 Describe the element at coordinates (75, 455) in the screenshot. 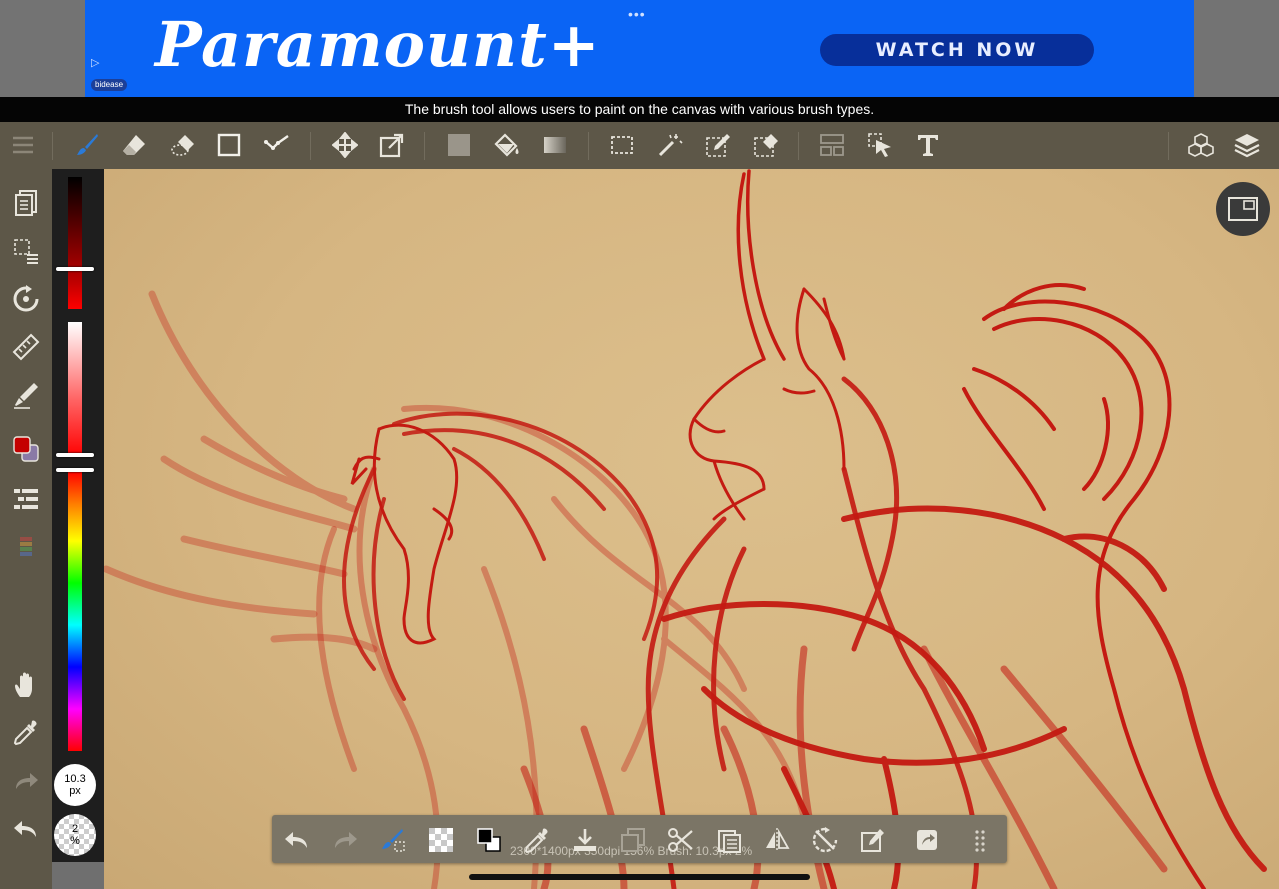

I see `saturation-handle` at that location.